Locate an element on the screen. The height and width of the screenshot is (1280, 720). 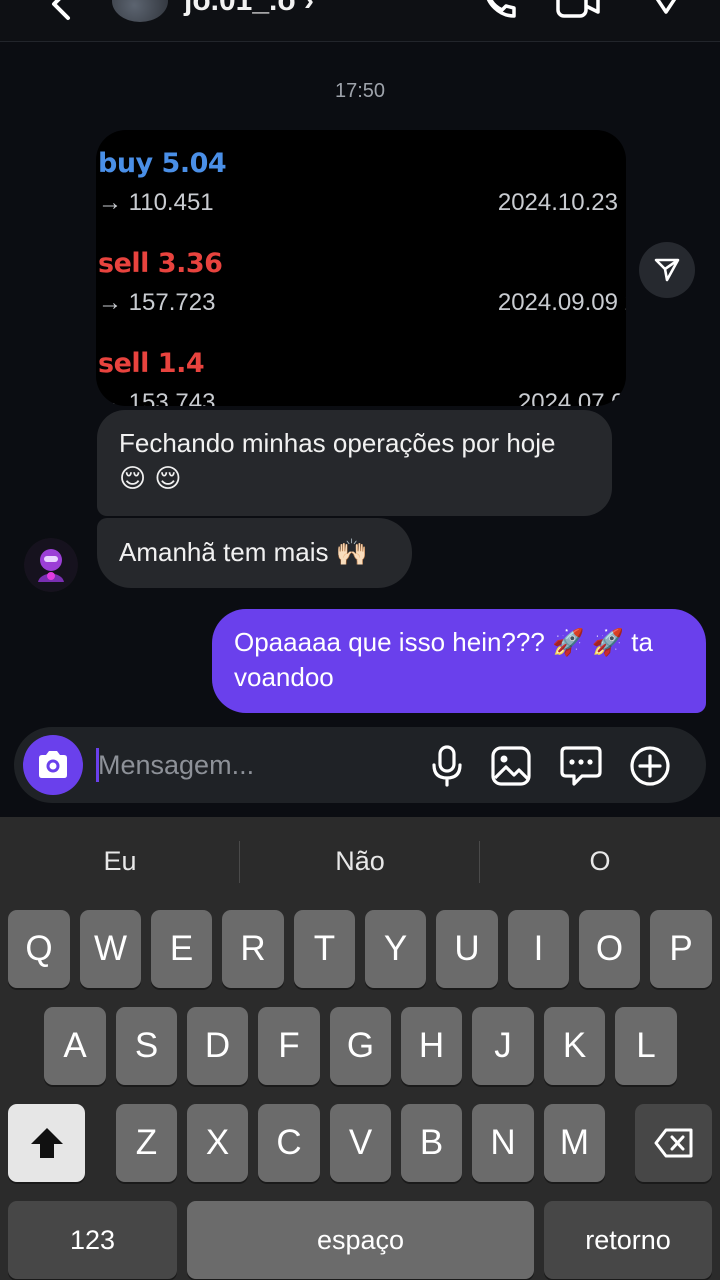
key-t: T is located at coordinates (324, 949).